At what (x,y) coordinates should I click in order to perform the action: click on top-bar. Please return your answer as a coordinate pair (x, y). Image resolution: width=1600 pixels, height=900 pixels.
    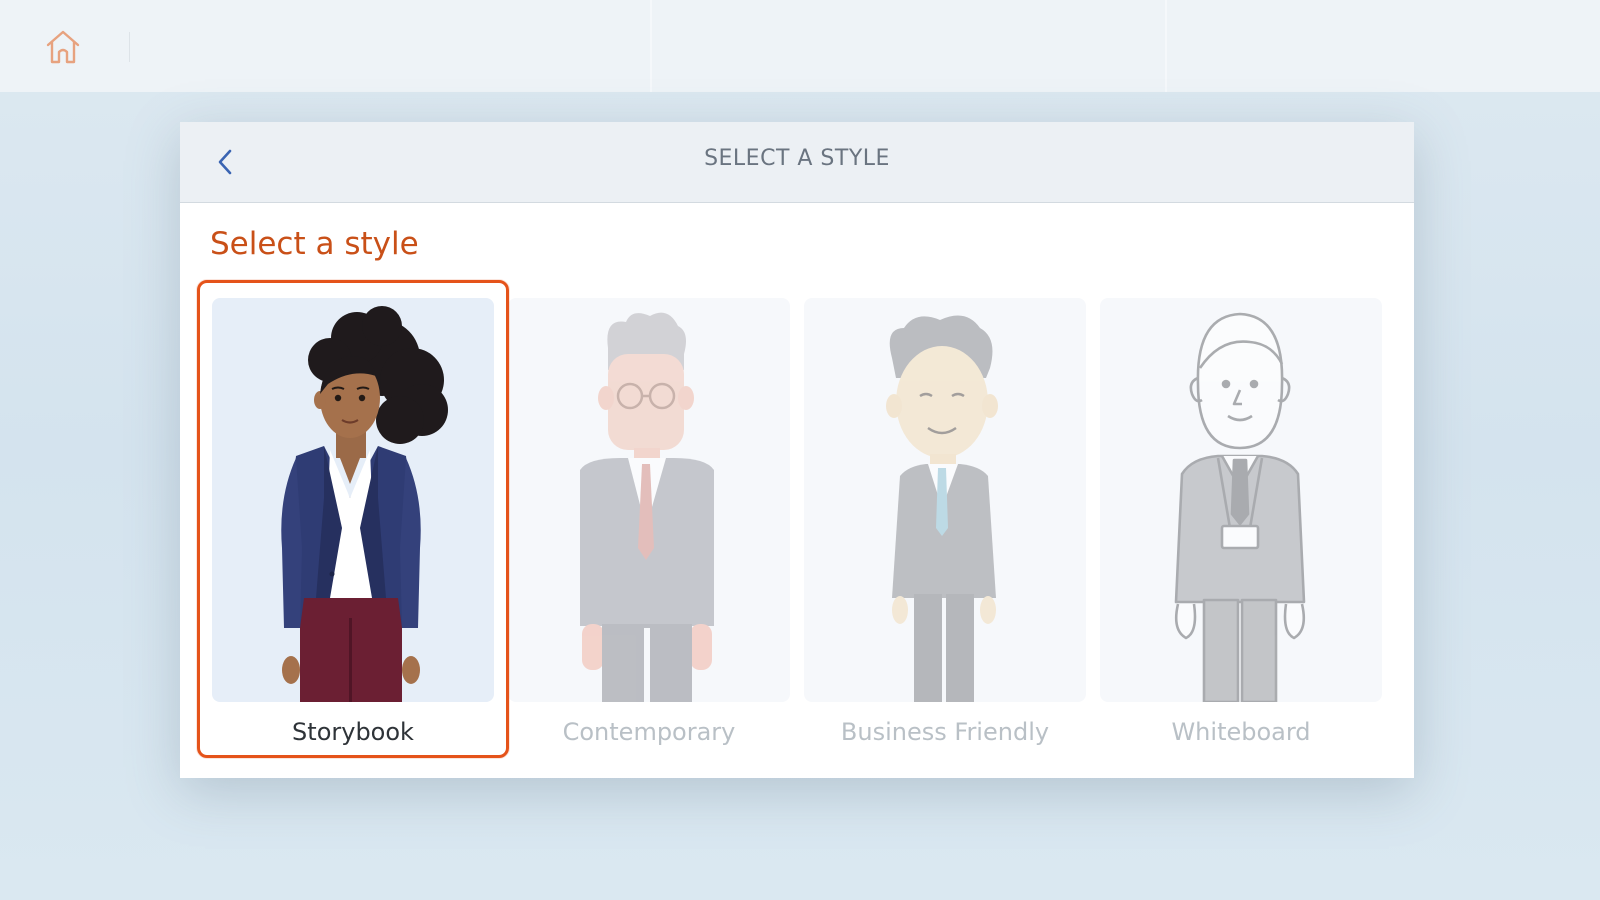
    Looking at the image, I should click on (800, 46).